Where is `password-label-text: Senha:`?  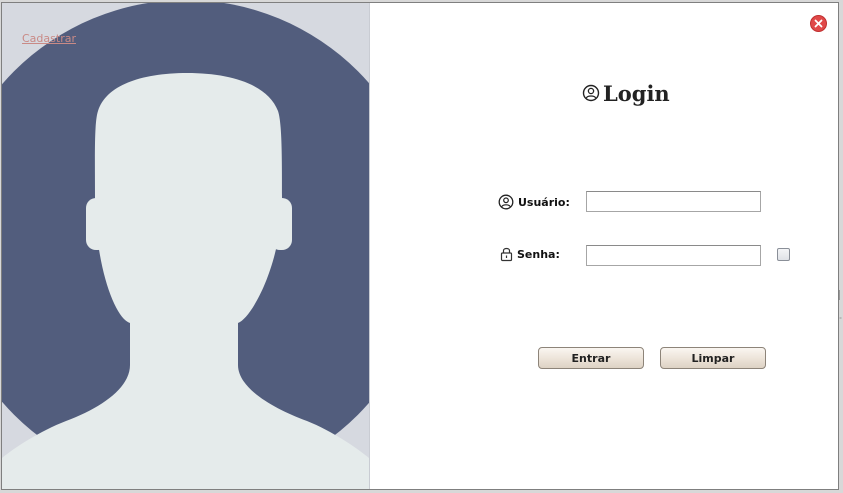 password-label-text: Senha: is located at coordinates (538, 254).